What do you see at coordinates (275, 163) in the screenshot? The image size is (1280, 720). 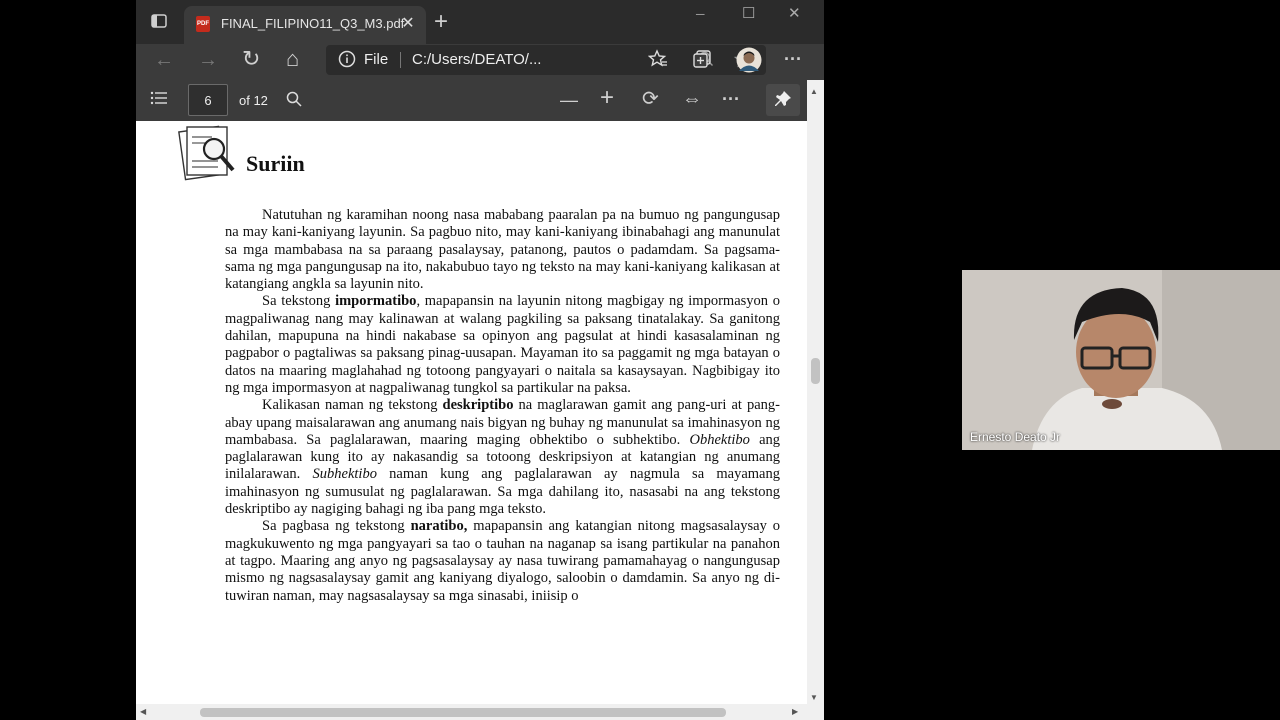 I see `section-title: Suriin` at bounding box center [275, 163].